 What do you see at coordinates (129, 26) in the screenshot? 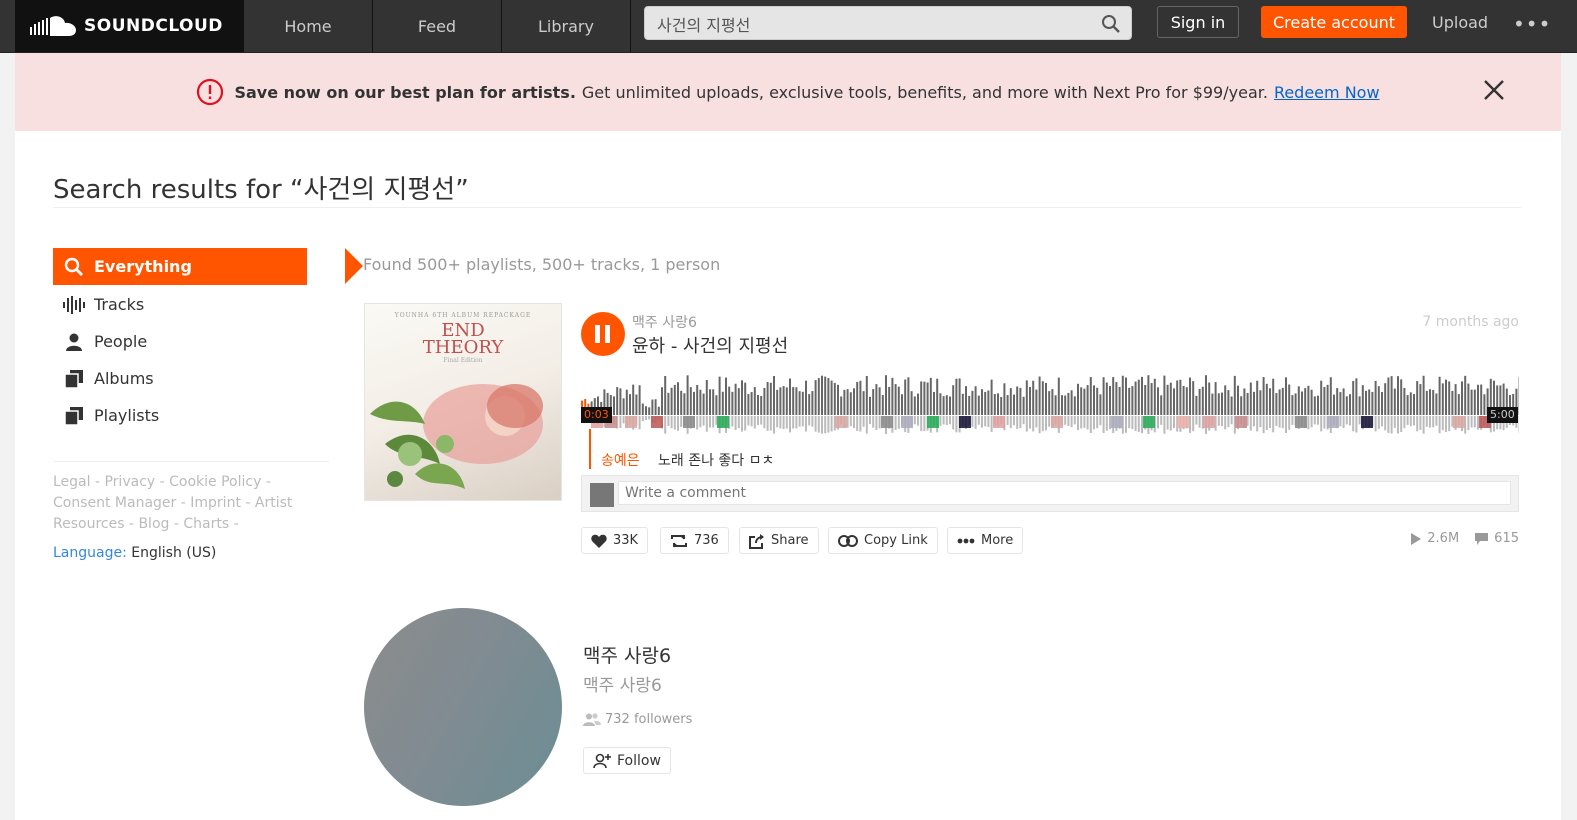
I see `soundcloud-logo: SOUNDCLOUD` at bounding box center [129, 26].